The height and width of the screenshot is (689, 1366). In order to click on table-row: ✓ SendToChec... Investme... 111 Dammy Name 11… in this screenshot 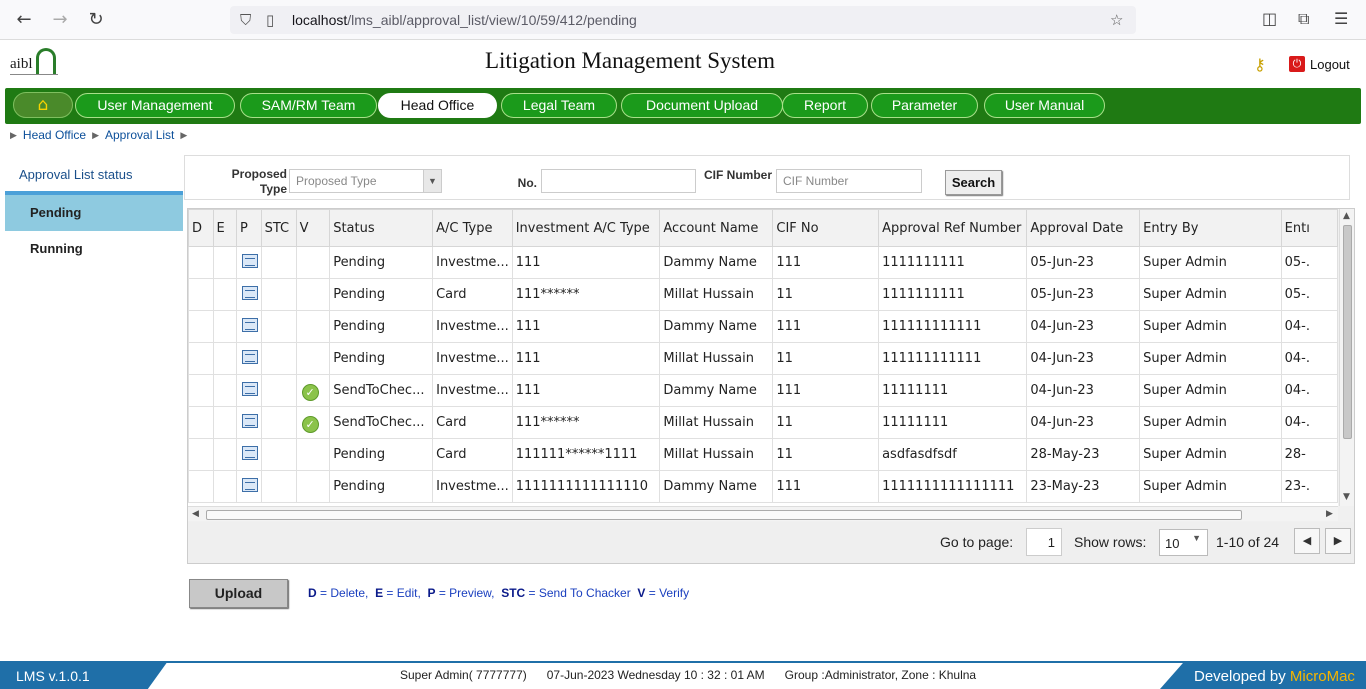, I will do `click(763, 390)`.